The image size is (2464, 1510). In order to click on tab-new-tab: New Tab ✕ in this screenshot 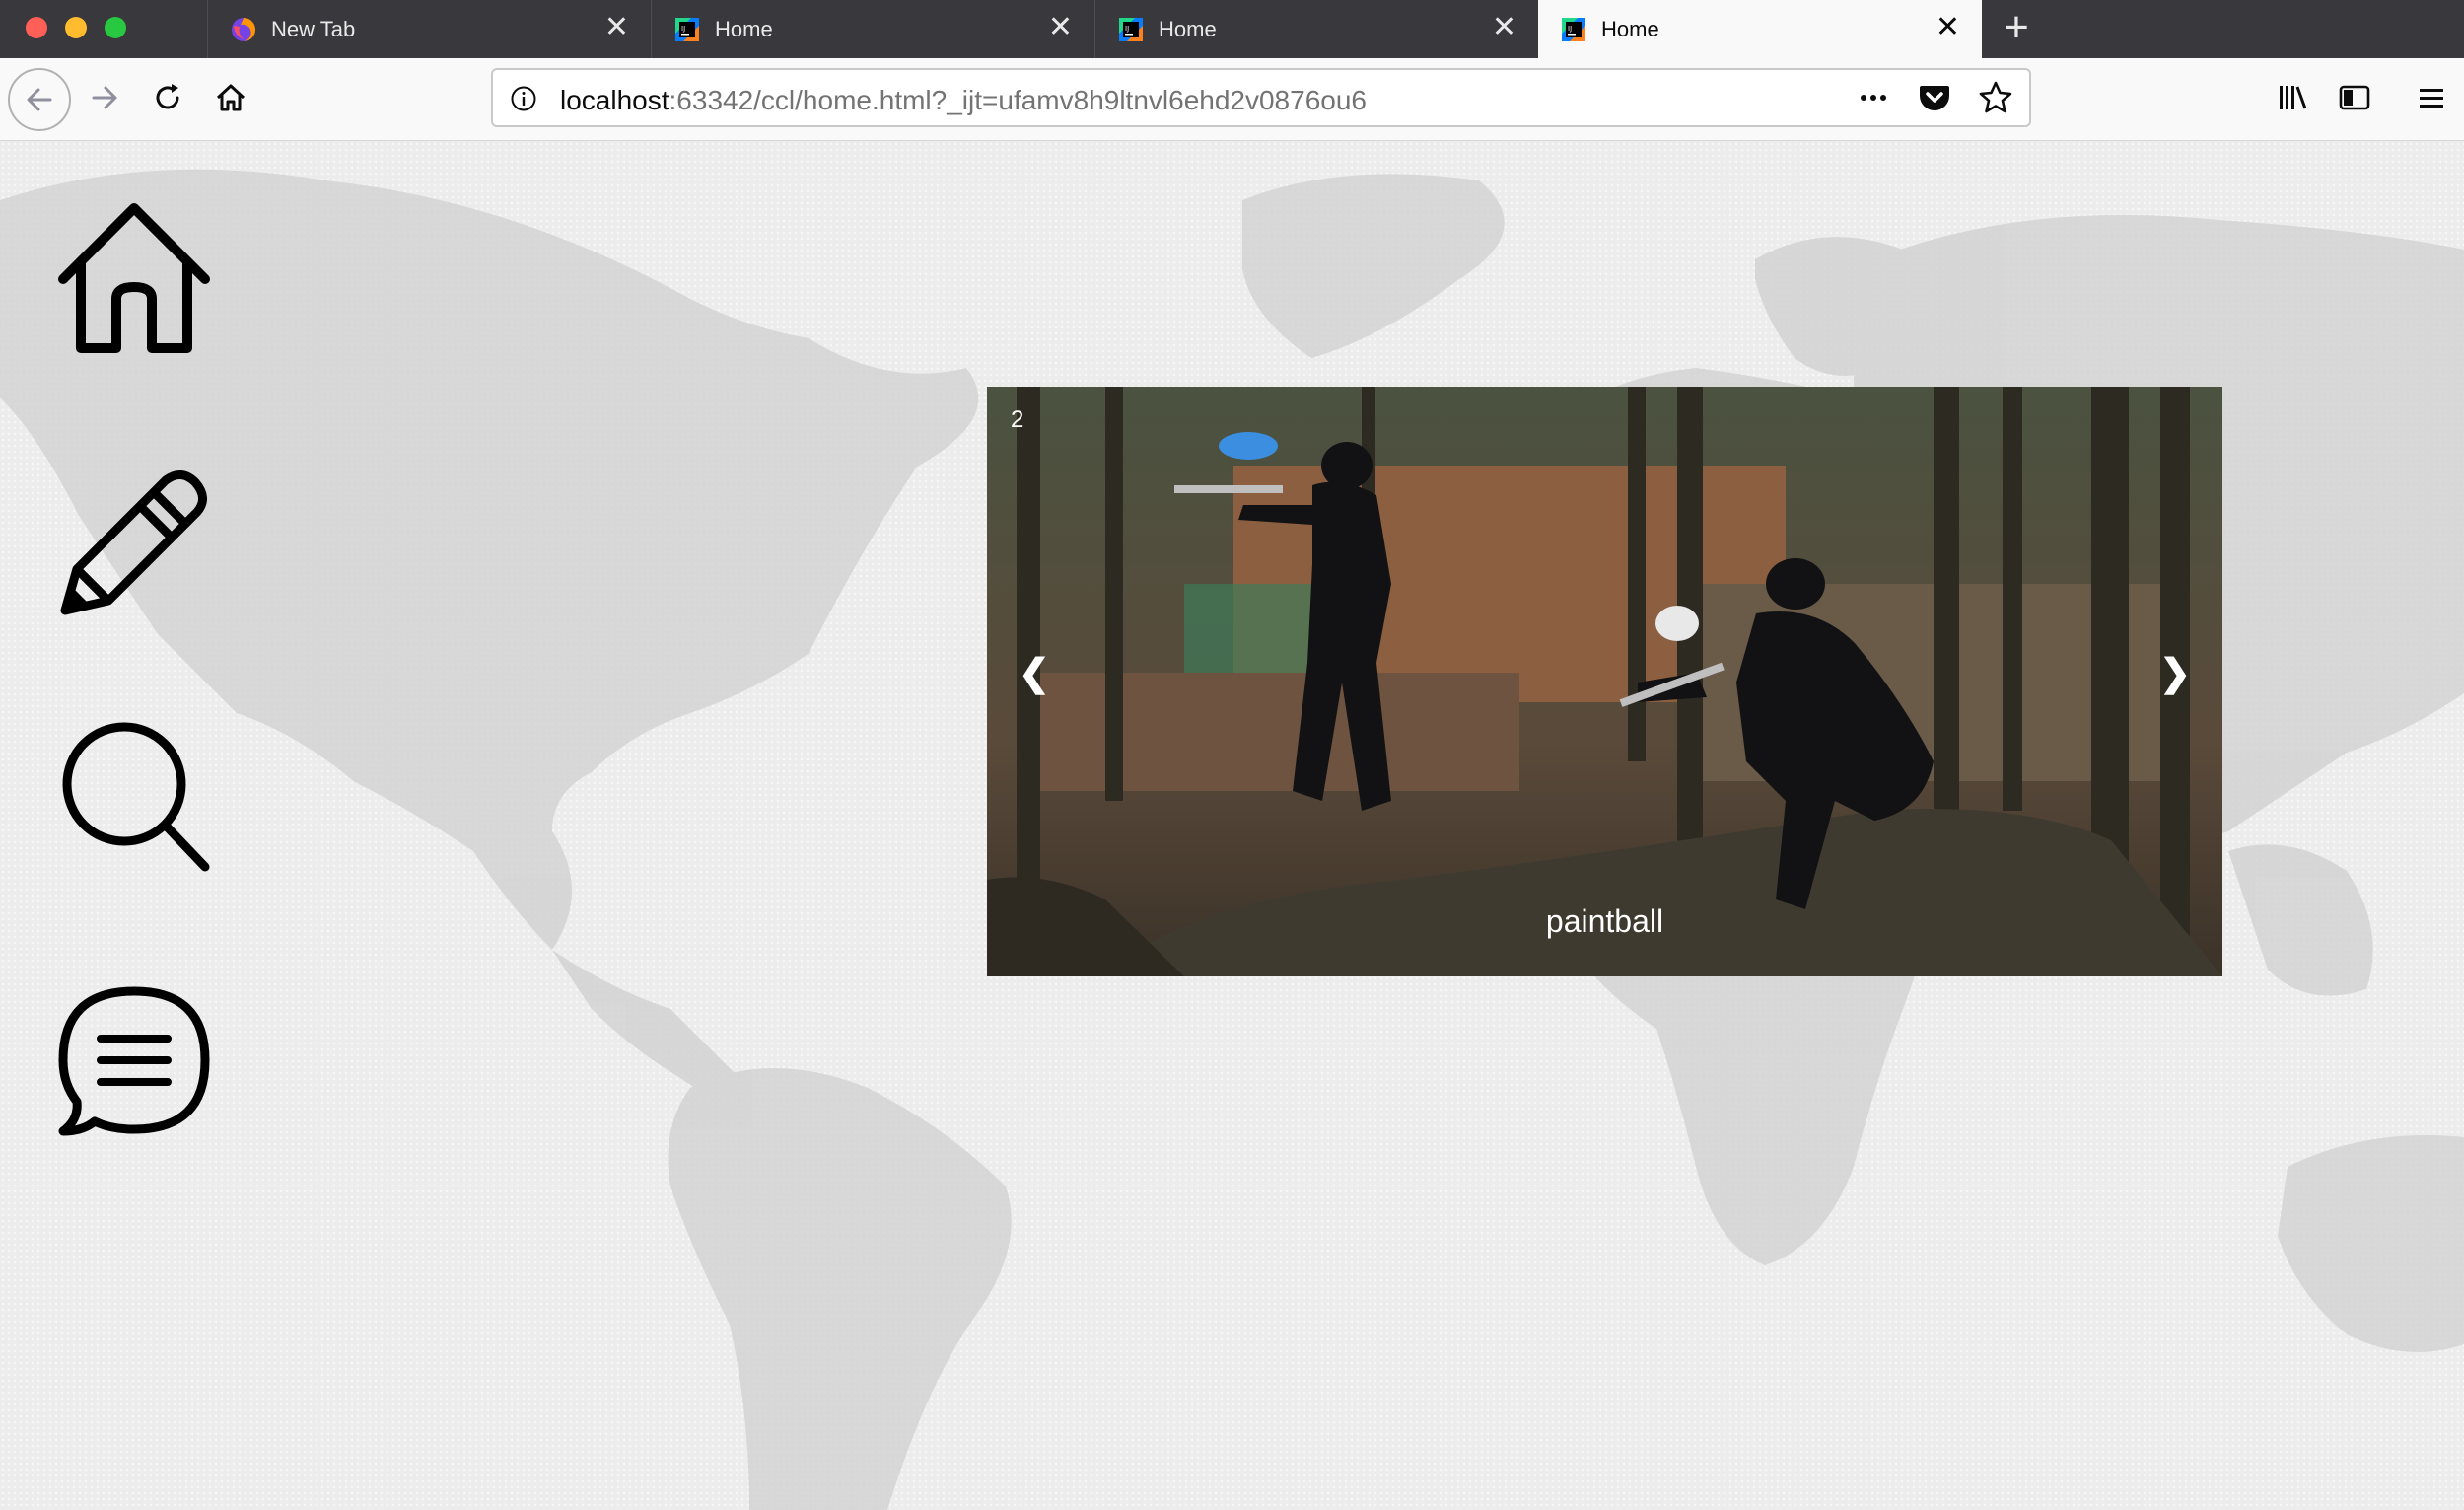, I will do `click(429, 29)`.